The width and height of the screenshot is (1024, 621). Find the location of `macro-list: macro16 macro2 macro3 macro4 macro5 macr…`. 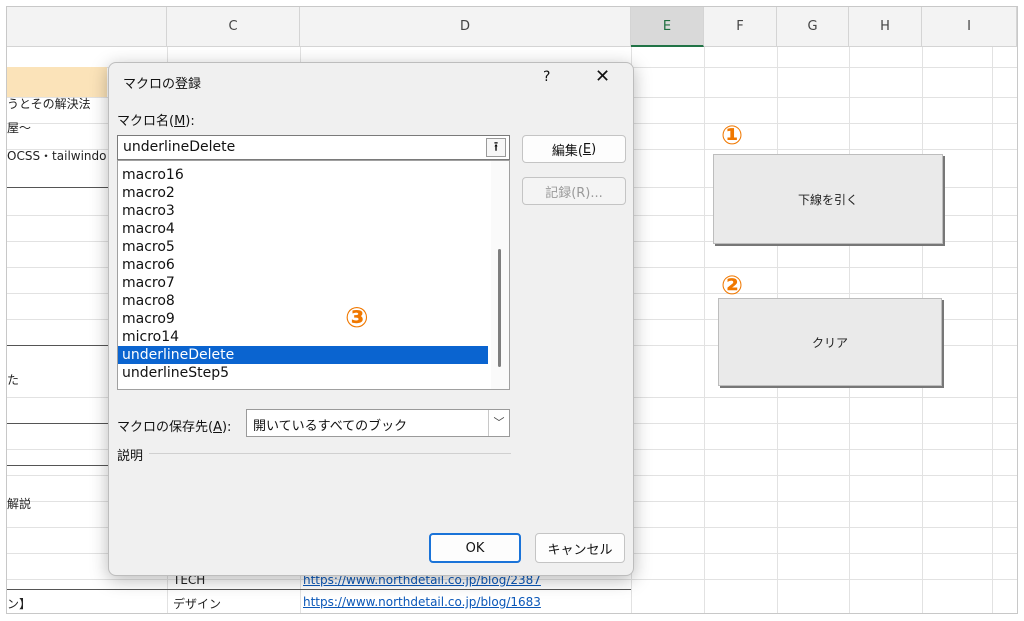

macro-list: macro16 macro2 macro3 macro4 macro5 macr… is located at coordinates (313, 275).